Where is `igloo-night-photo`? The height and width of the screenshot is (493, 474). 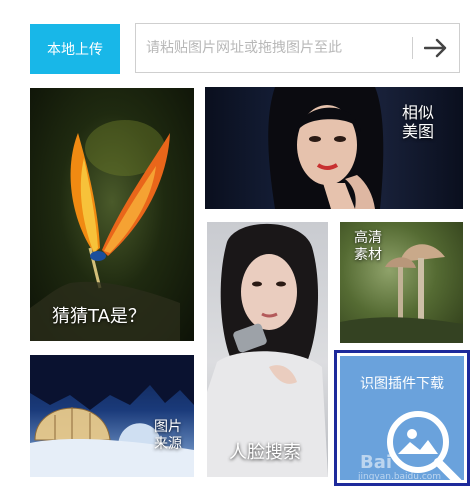
igloo-night-photo is located at coordinates (112, 416).